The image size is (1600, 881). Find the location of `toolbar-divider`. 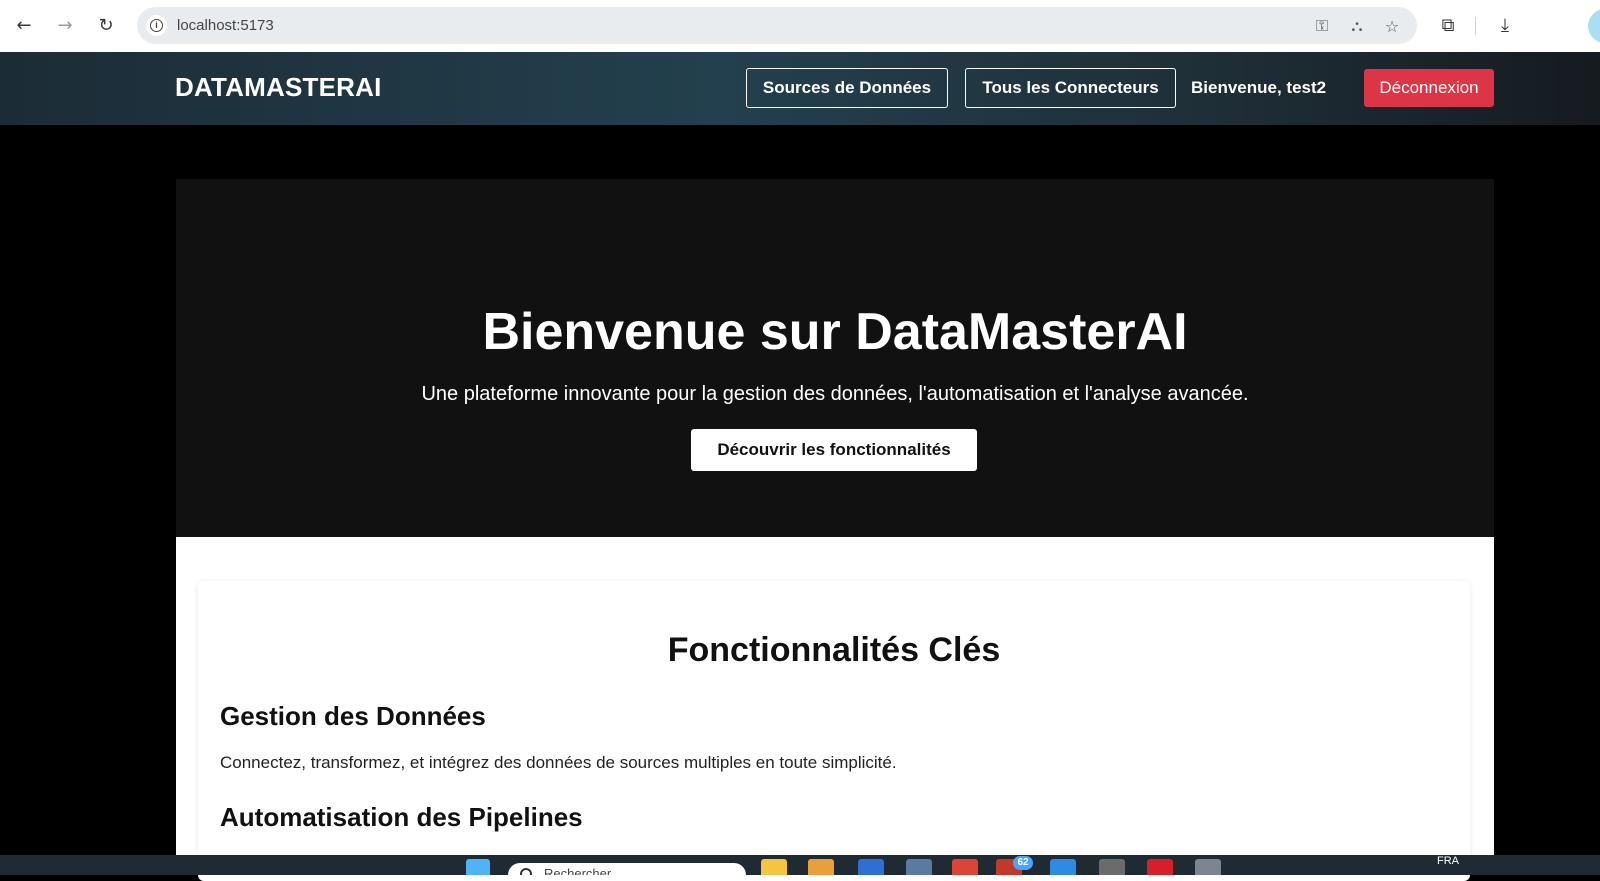

toolbar-divider is located at coordinates (1475, 26).